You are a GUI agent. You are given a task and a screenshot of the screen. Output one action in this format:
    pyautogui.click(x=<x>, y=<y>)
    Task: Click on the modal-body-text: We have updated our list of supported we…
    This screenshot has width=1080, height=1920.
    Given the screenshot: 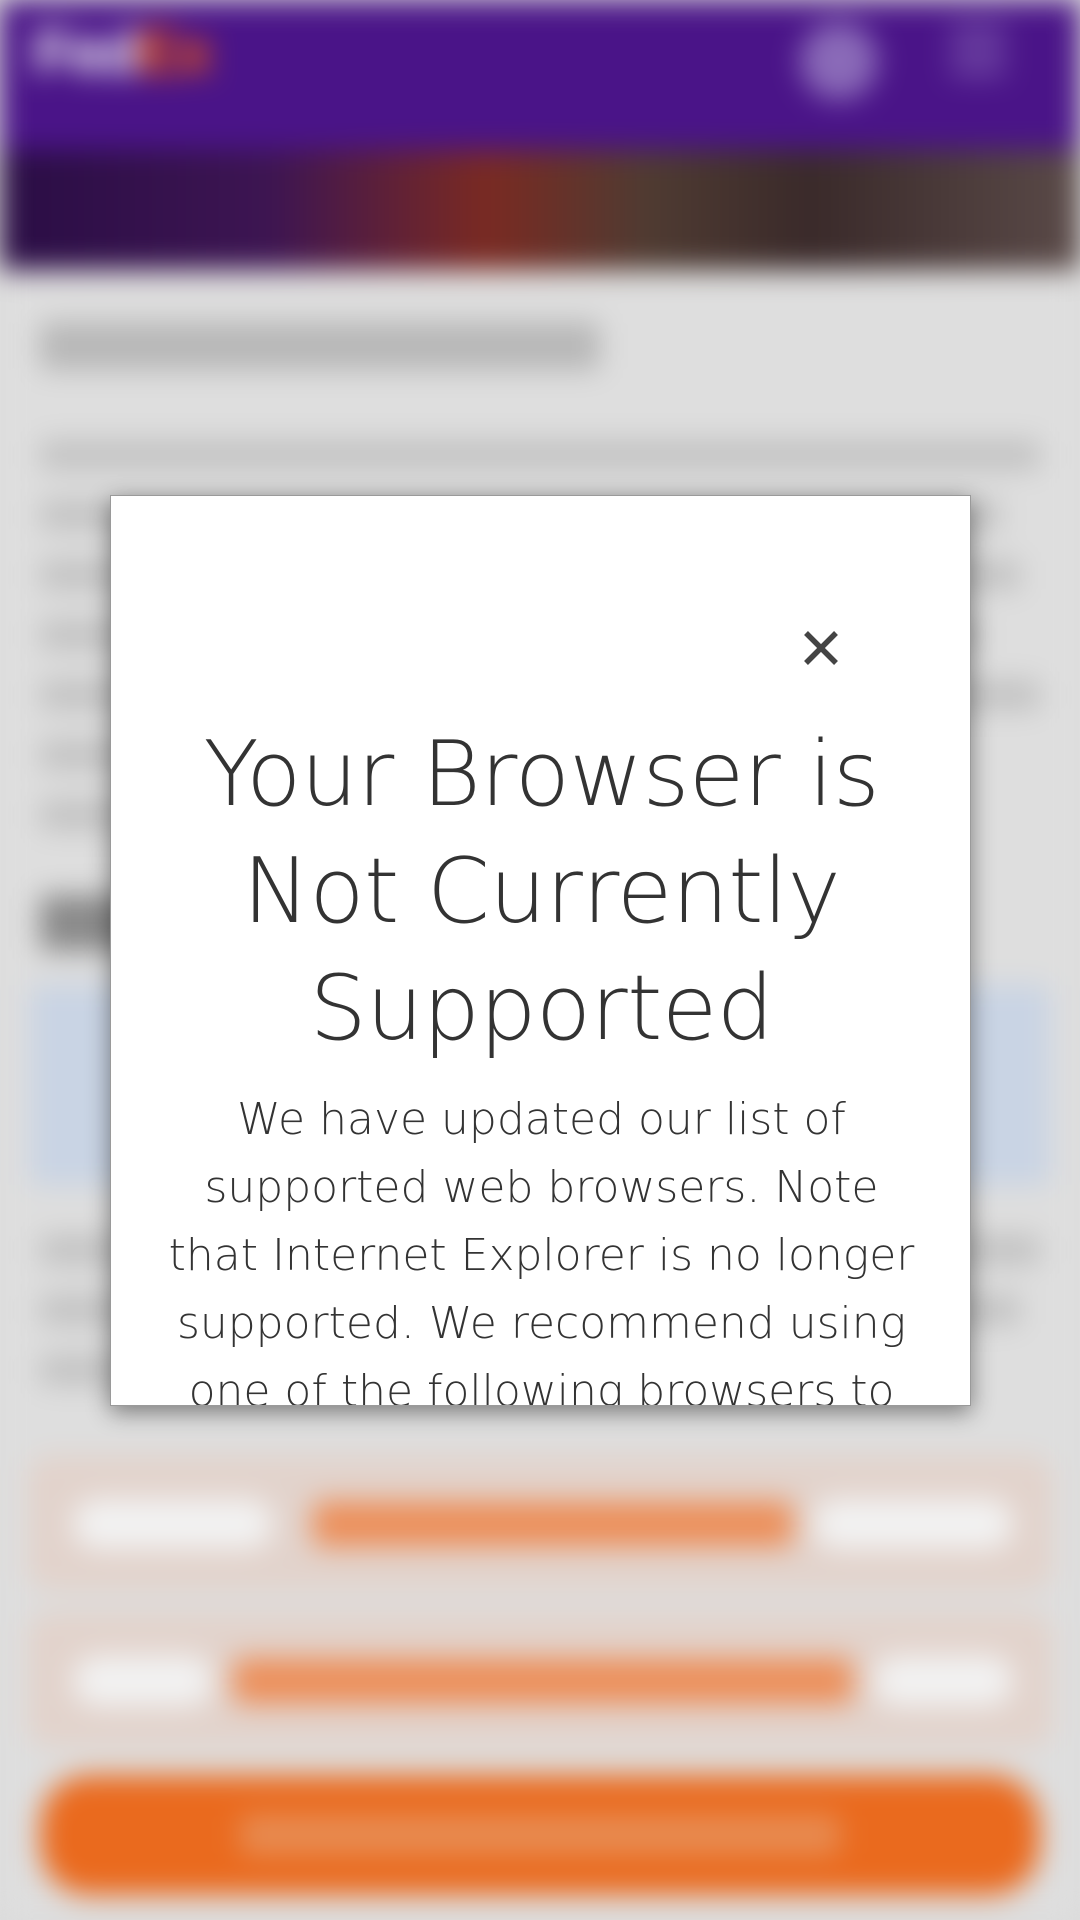 What is the action you would take?
    pyautogui.click(x=541, y=1250)
    